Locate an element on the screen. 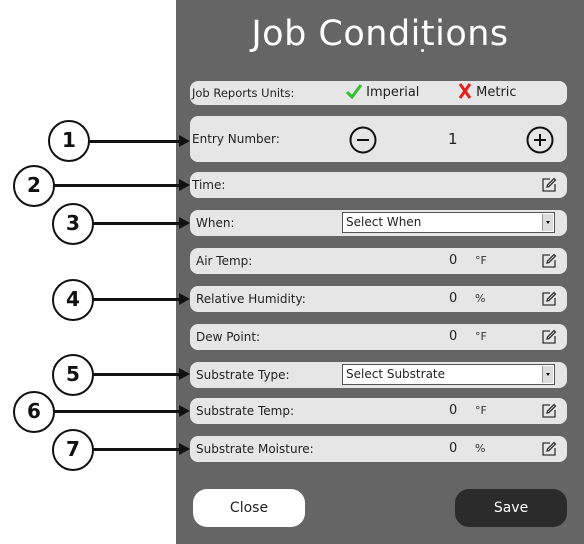 The image size is (584, 544). substrate-temp-value: 0 is located at coordinates (453, 410).